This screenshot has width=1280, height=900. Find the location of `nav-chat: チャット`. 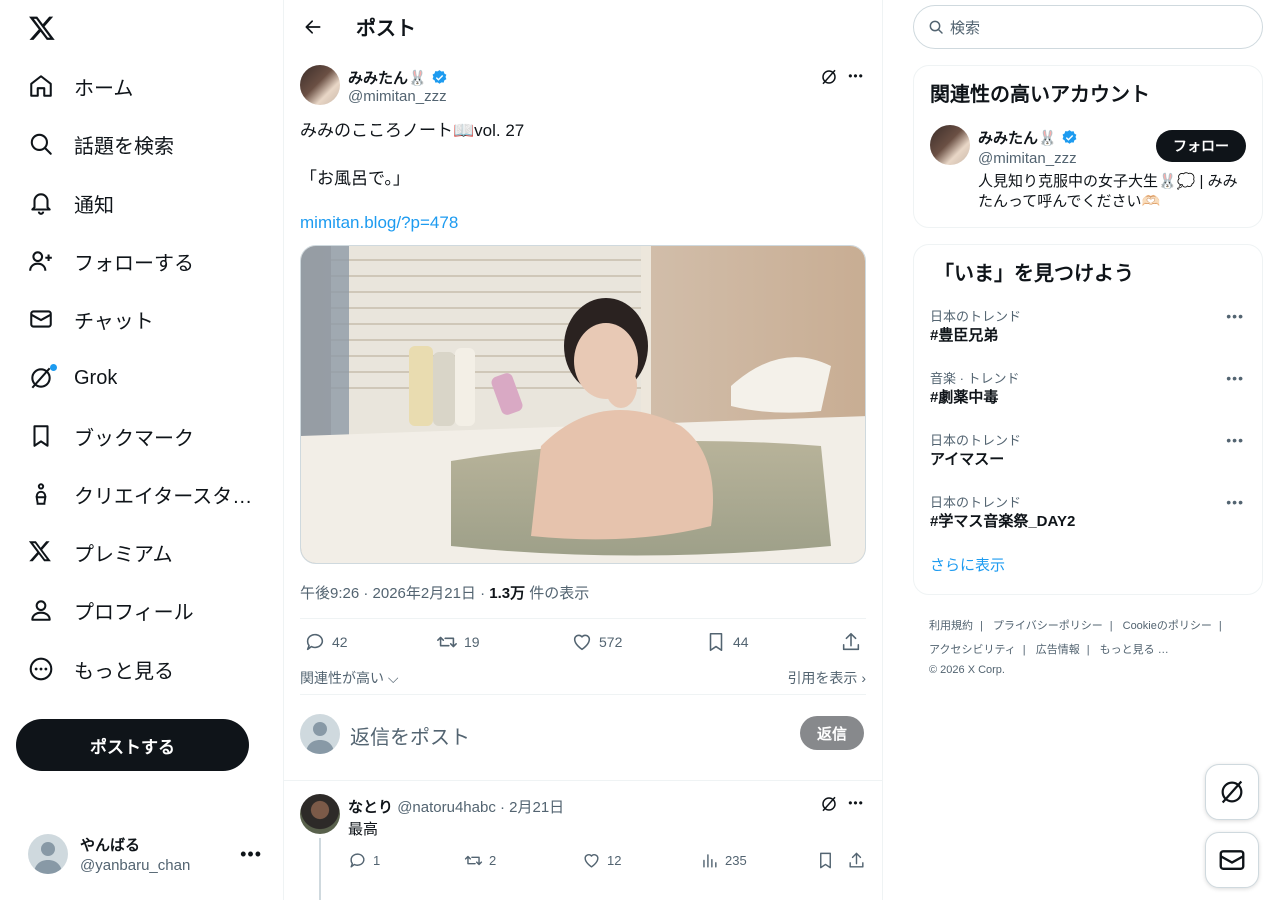

nav-chat: チャット is located at coordinates (141, 319).